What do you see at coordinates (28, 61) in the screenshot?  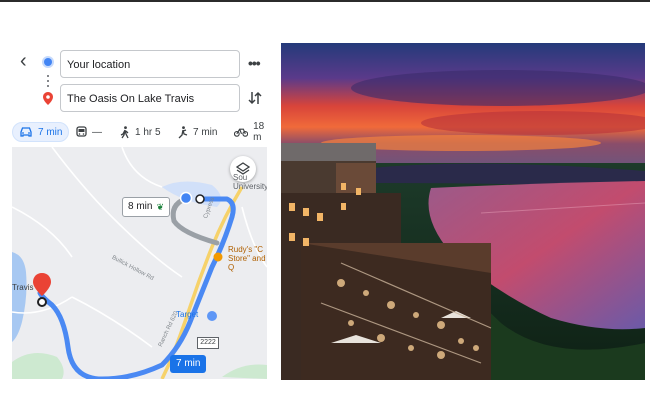 I see `back-icon: ‹` at bounding box center [28, 61].